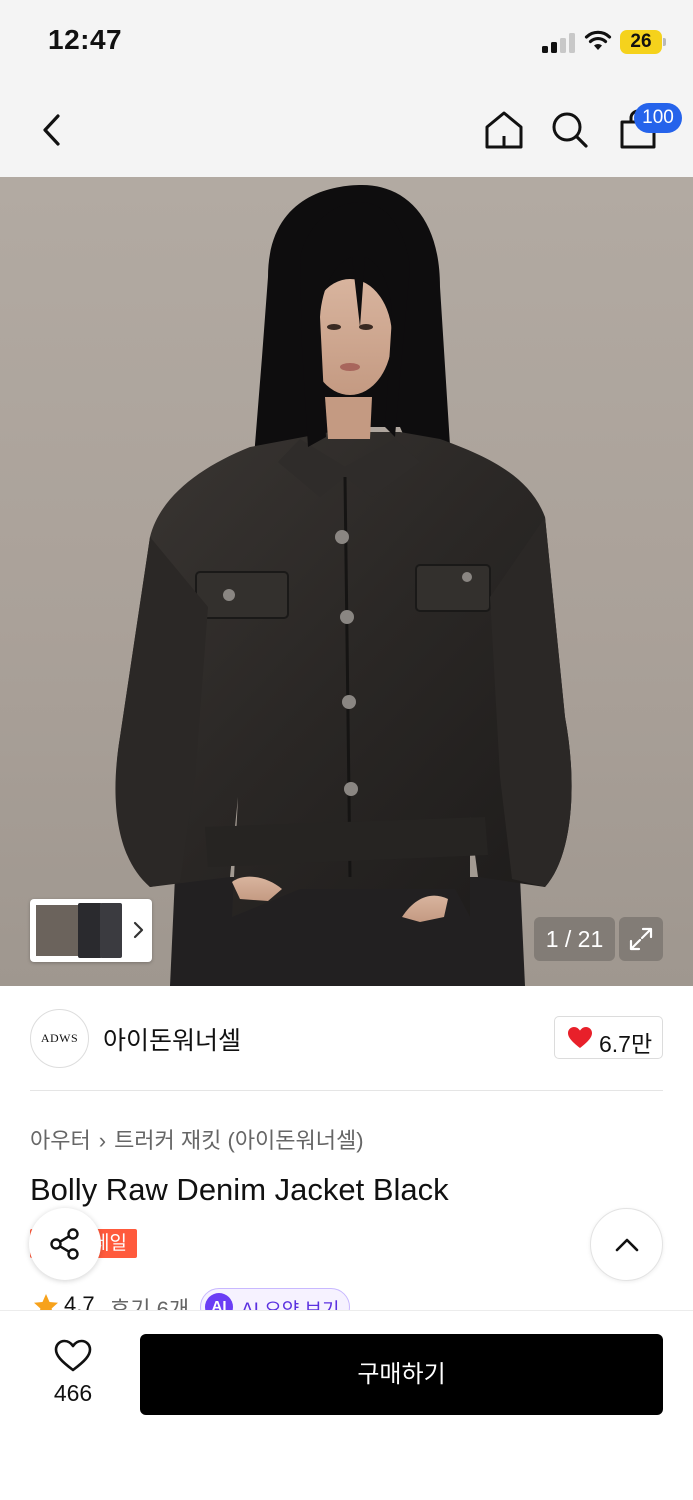 This screenshot has height=1500, width=693. What do you see at coordinates (73, 1393) in the screenshot?
I see `wishlist-count: 466` at bounding box center [73, 1393].